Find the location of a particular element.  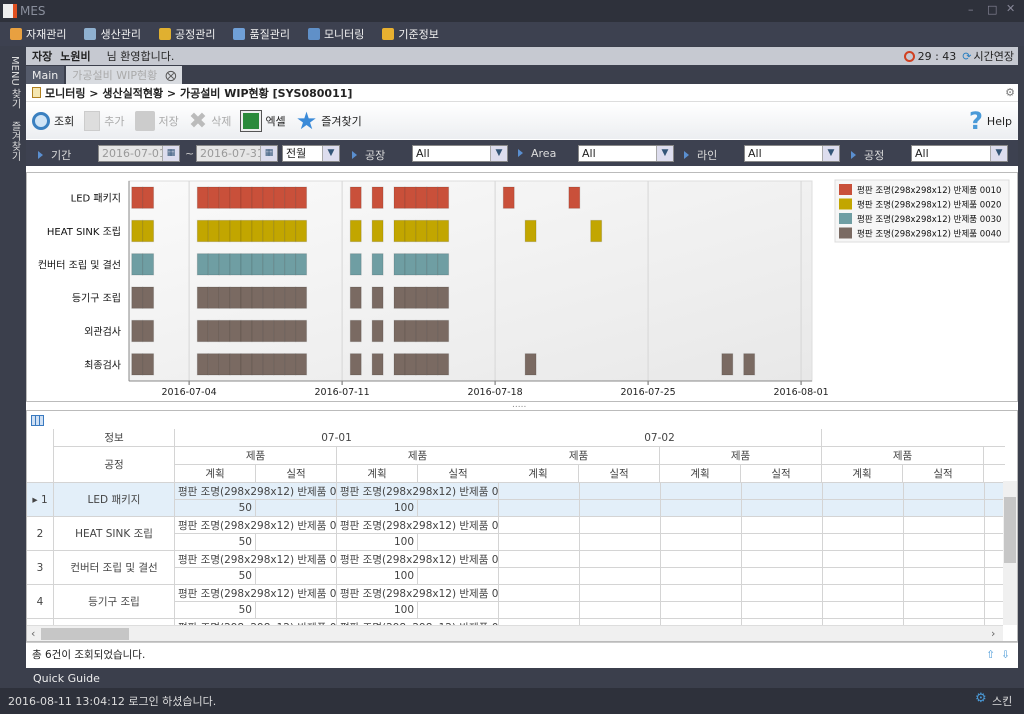

plan-value-cell: 50 is located at coordinates (215, 542).